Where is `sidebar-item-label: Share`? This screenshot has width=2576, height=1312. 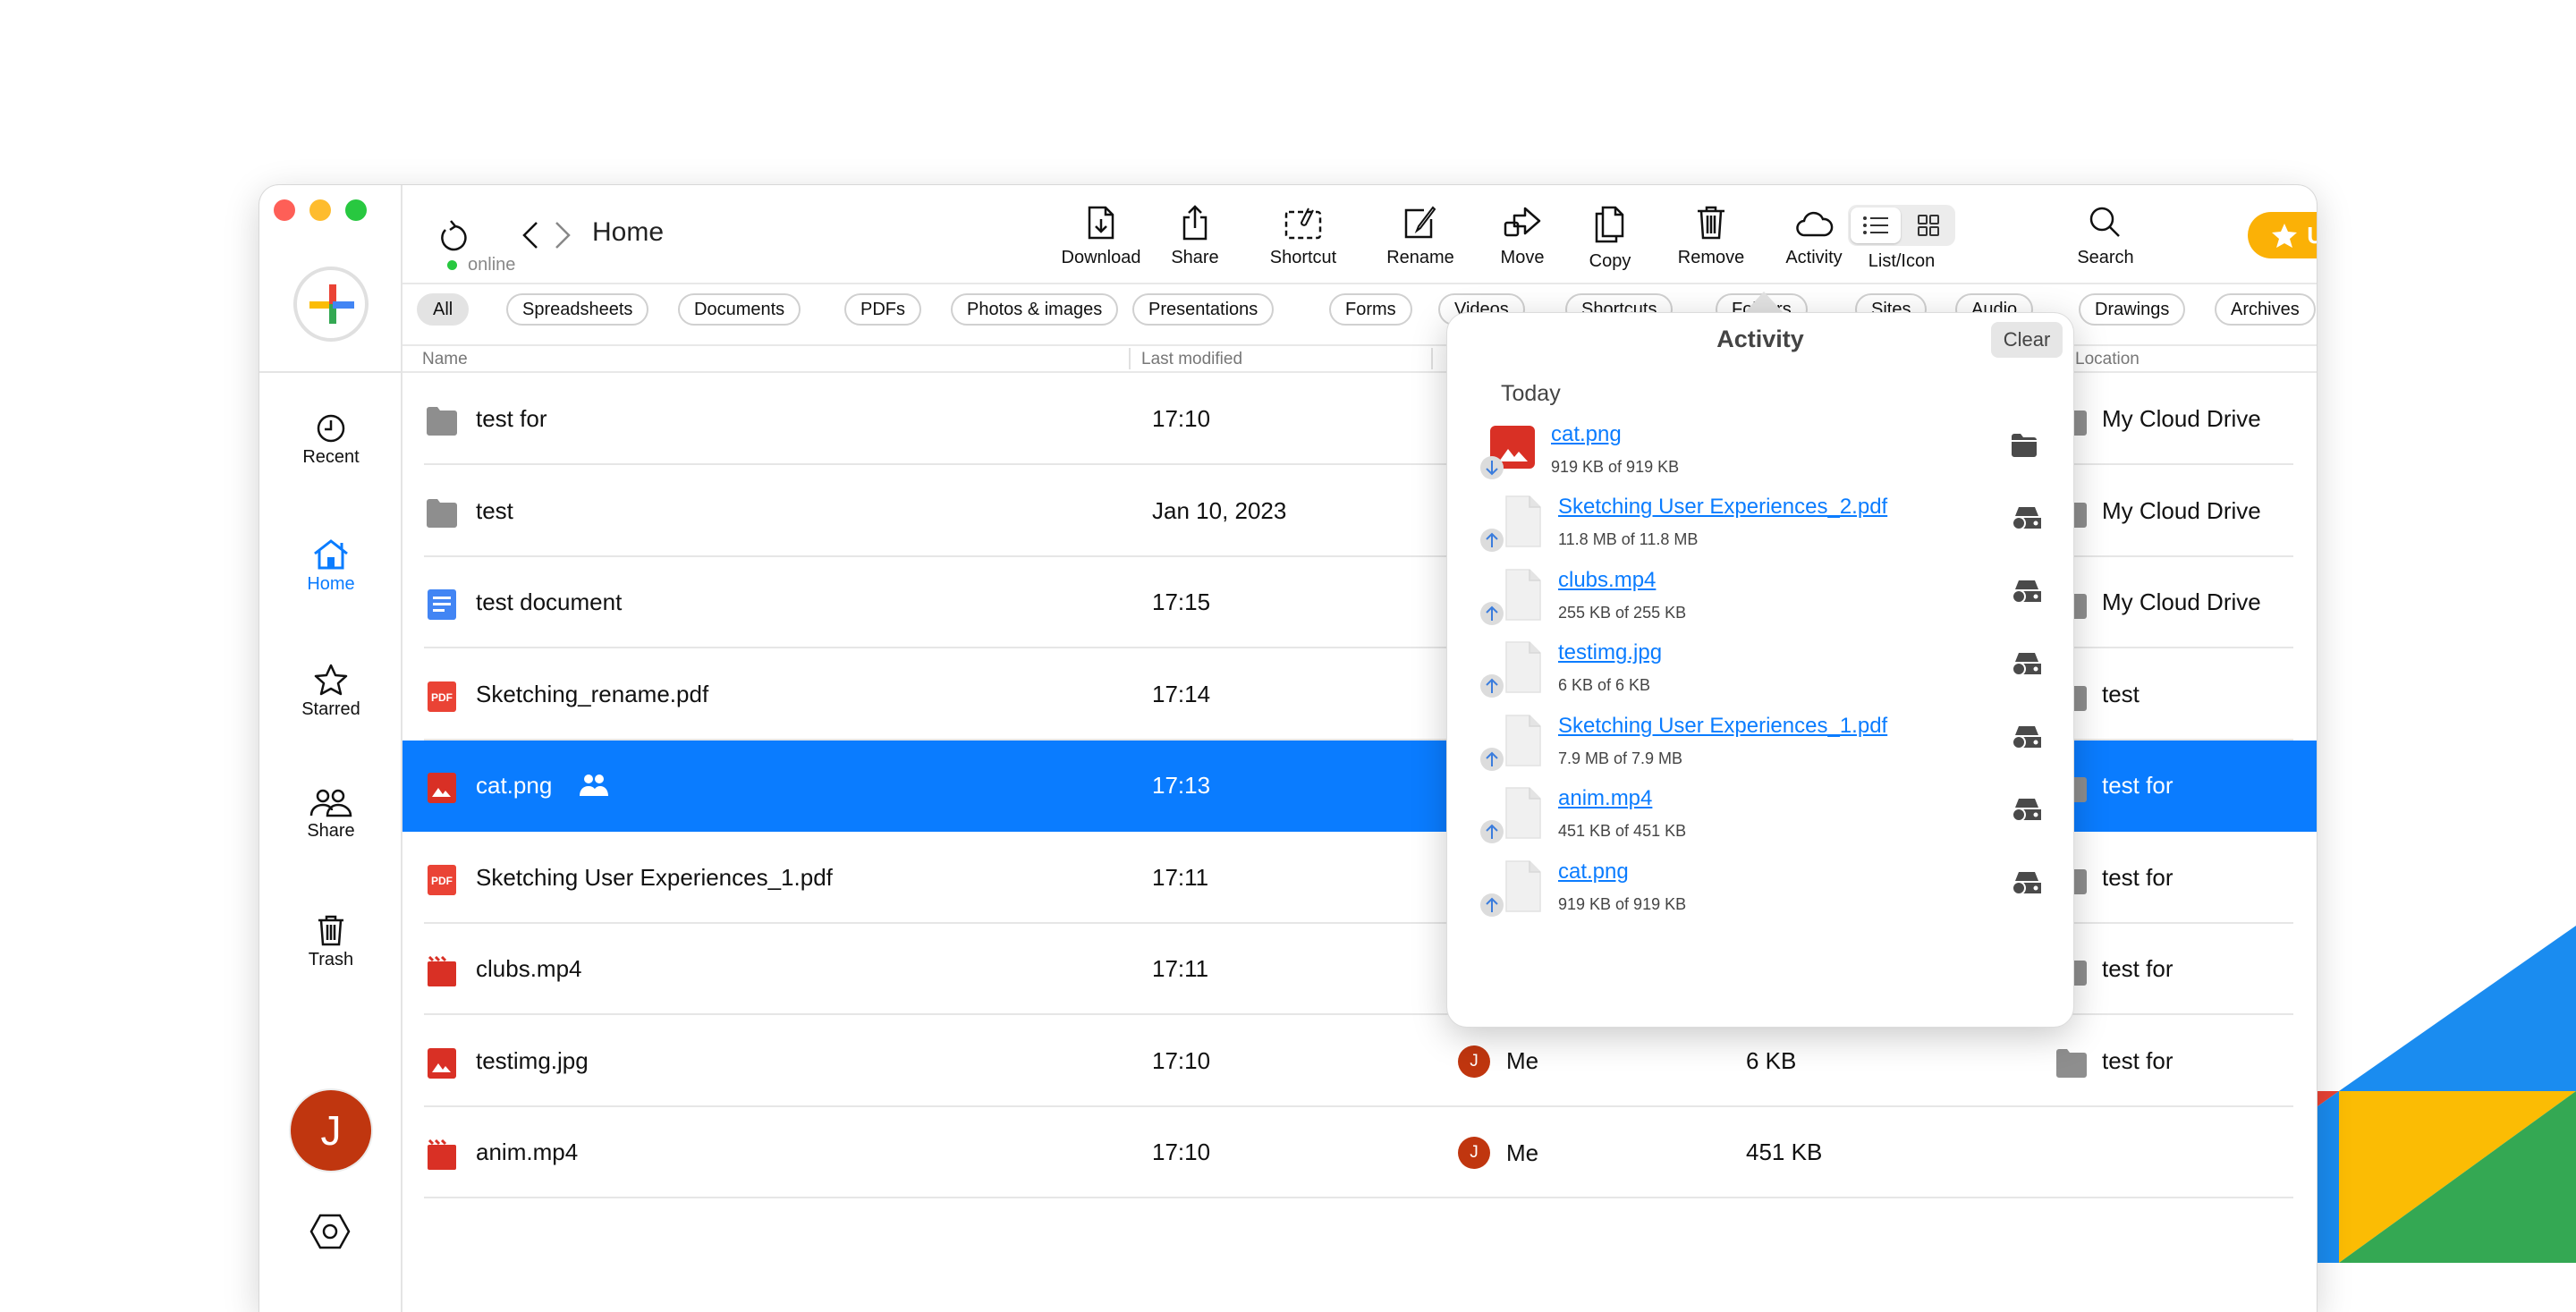 sidebar-item-label: Share is located at coordinates (331, 831).